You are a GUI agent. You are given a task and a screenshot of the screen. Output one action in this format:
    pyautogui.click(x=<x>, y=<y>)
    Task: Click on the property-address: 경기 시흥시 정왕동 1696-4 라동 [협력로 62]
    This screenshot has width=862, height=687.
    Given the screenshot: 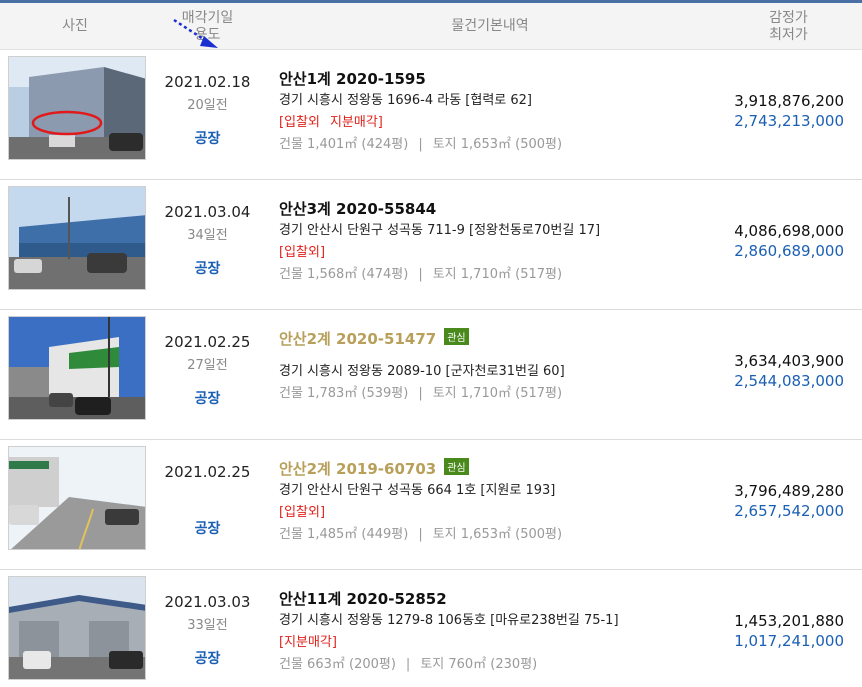 What is the action you would take?
    pyautogui.click(x=406, y=100)
    